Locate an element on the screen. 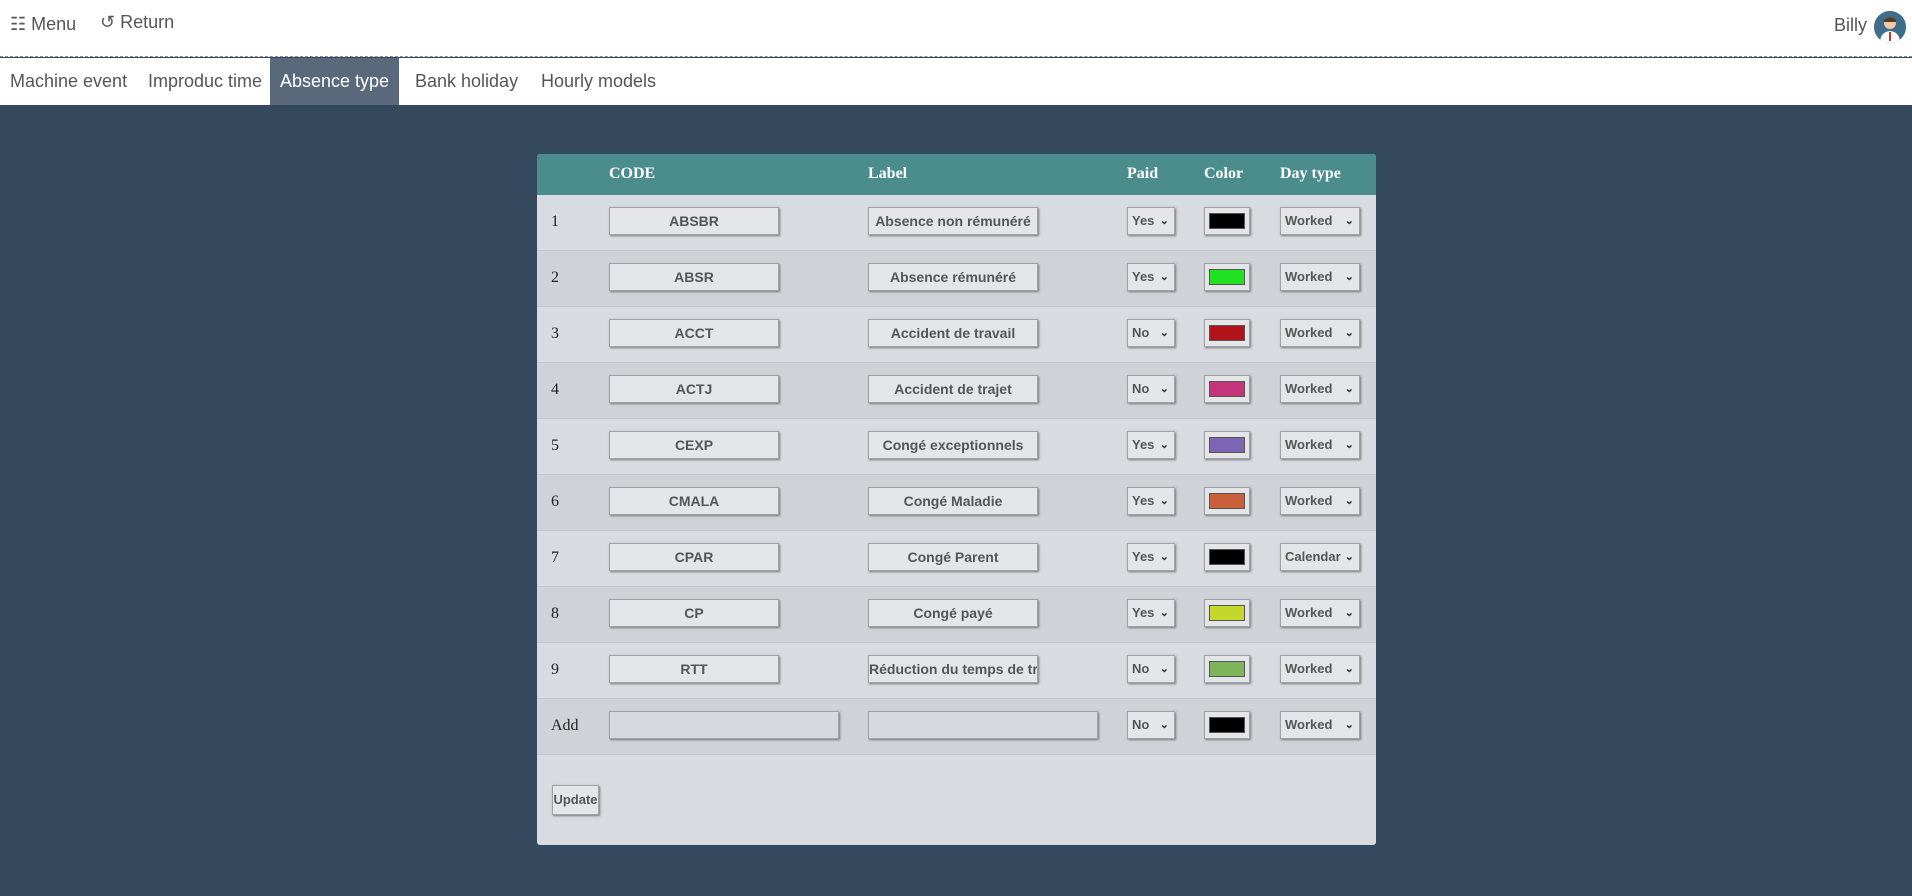  header-color: Color is located at coordinates (1224, 173).